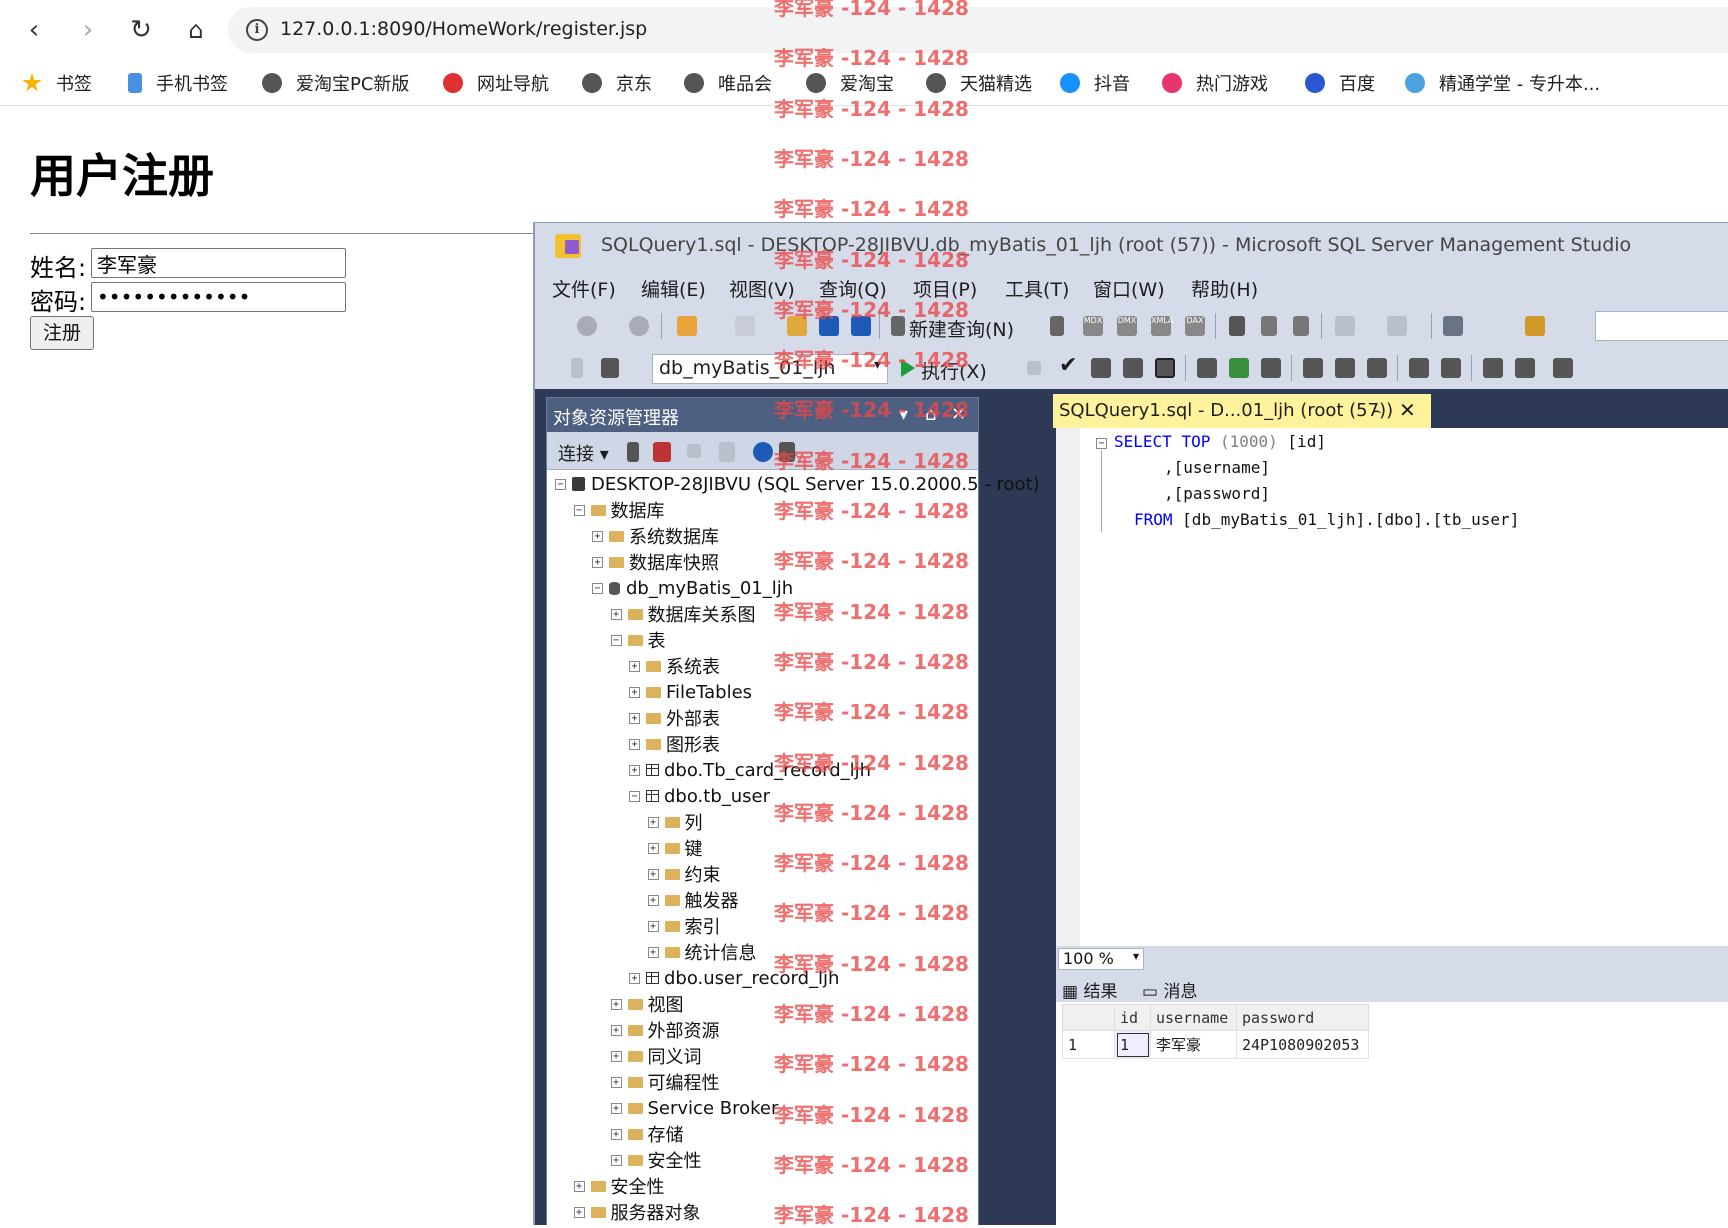 The height and width of the screenshot is (1228, 1728). Describe the element at coordinates (673, 288) in the screenshot. I see `menu-edit: 编辑(E)` at that location.